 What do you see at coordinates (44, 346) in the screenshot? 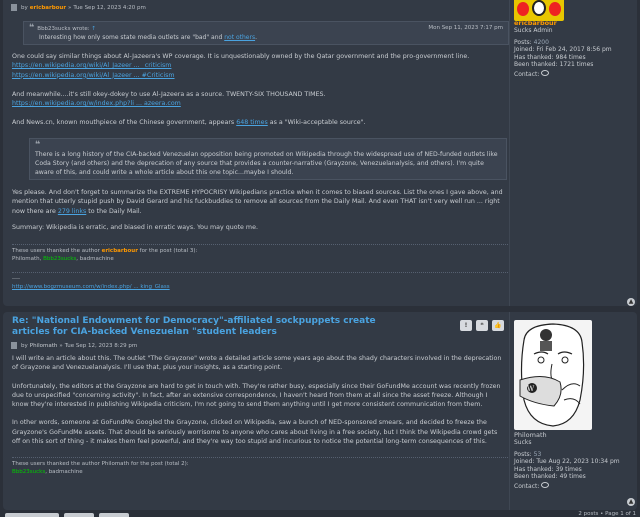
I see `author-link: Philomath` at bounding box center [44, 346].